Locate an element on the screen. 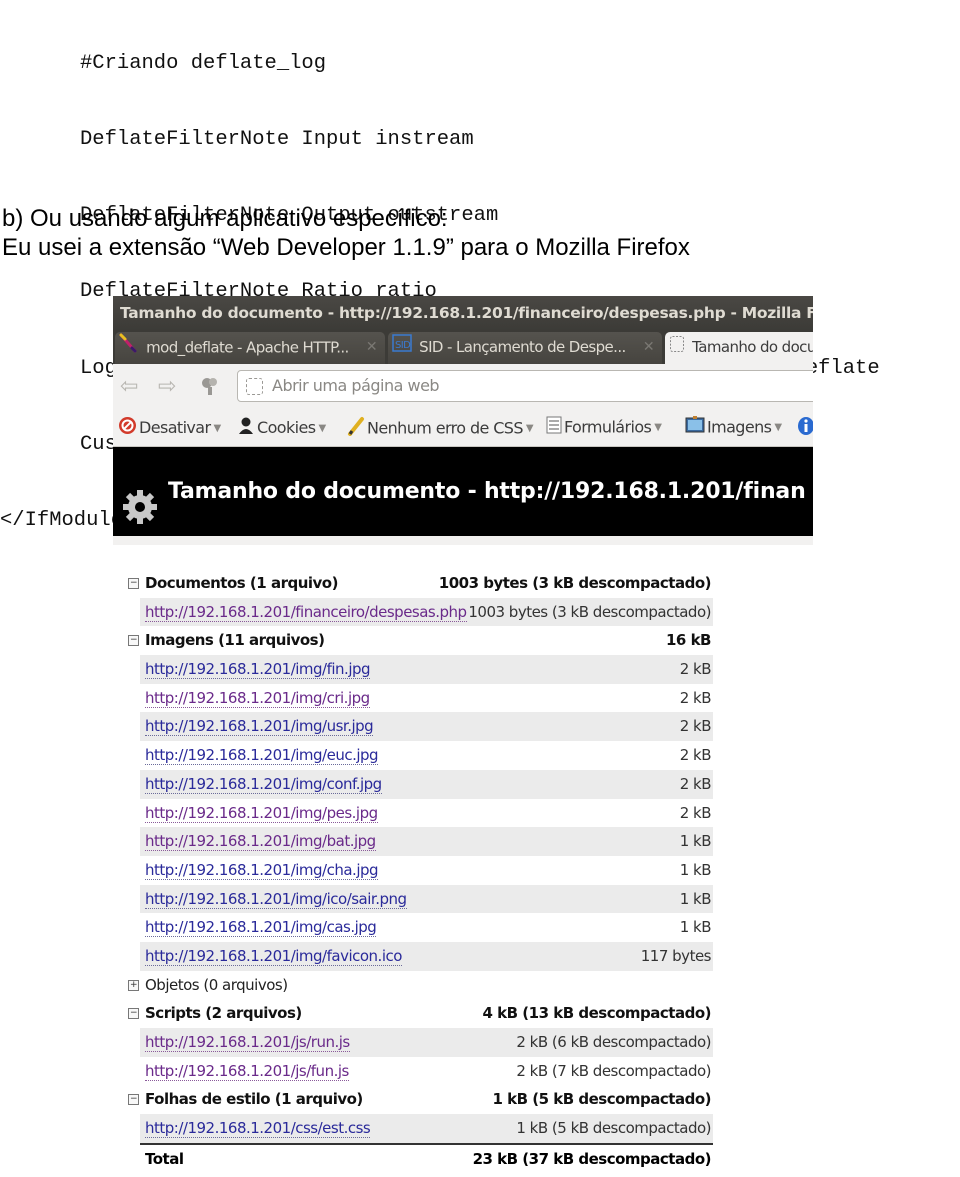  file-link: http://192.168.1.201/img/cas.jpg is located at coordinates (261, 928).